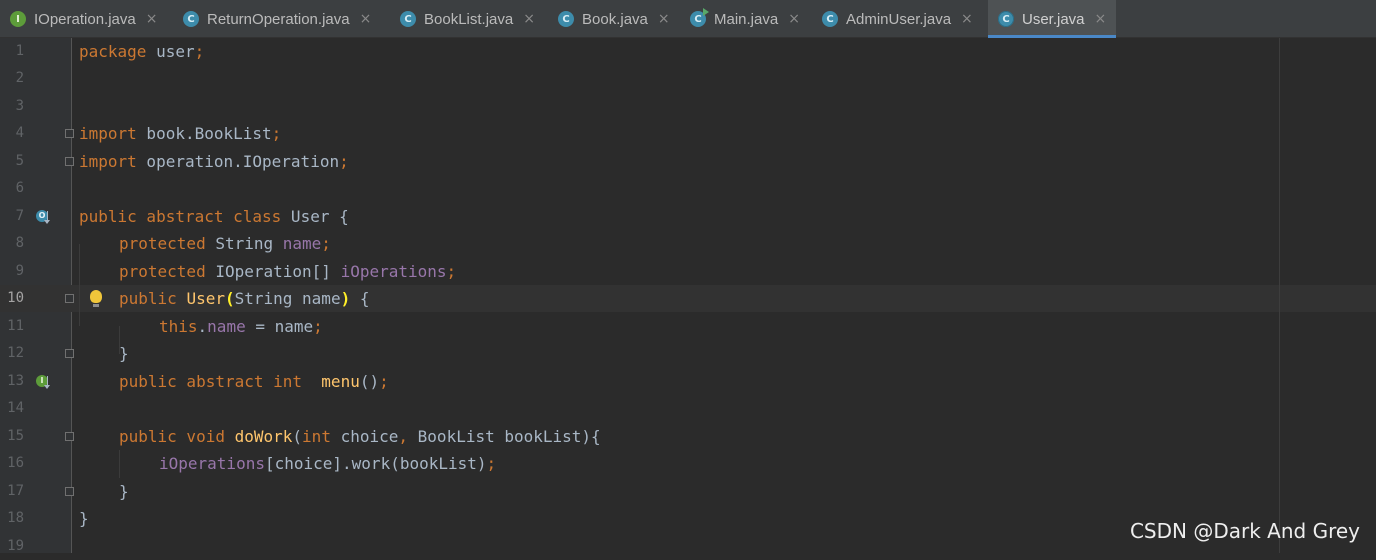 The height and width of the screenshot is (560, 1376). I want to click on code-line: 11 this.name = name;, so click(688, 326).